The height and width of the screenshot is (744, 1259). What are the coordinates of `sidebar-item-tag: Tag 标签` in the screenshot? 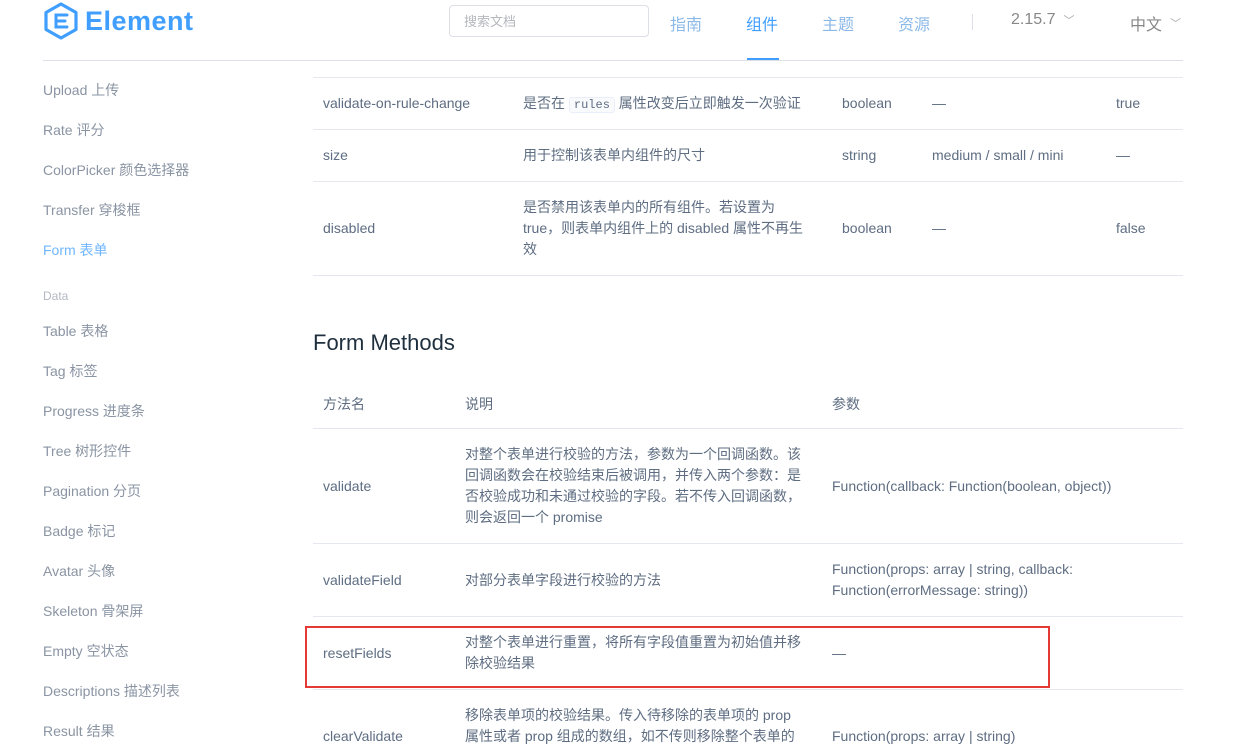 It's located at (70, 371).